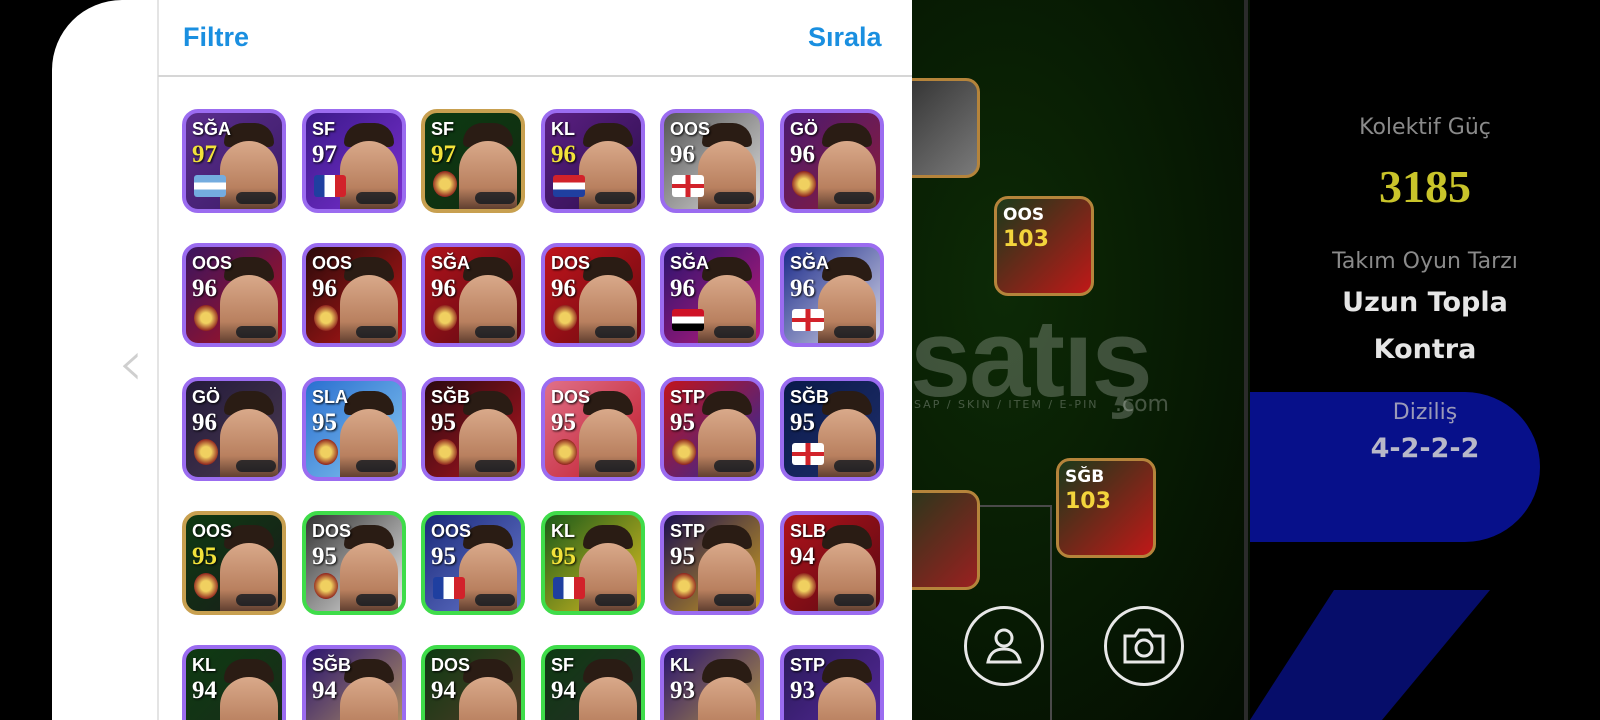 This screenshot has width=1600, height=720. What do you see at coordinates (688, 531) in the screenshot?
I see `player-position: STP` at bounding box center [688, 531].